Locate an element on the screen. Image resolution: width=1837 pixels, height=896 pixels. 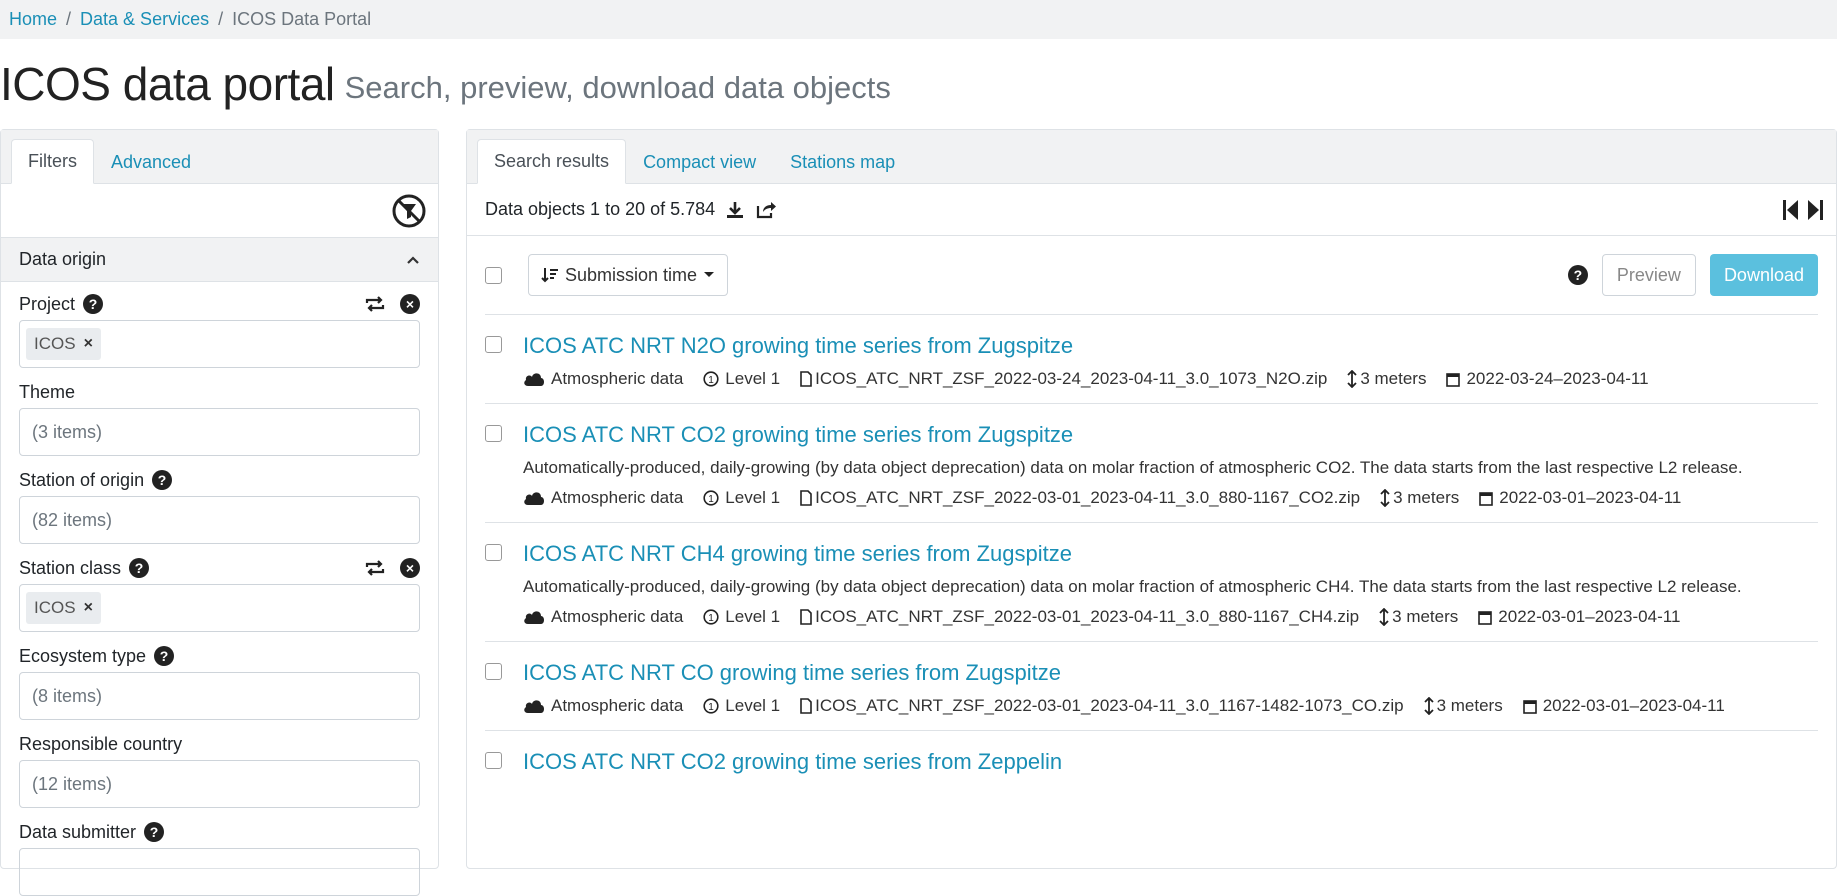
tab-search-results: Search results is located at coordinates (552, 161).